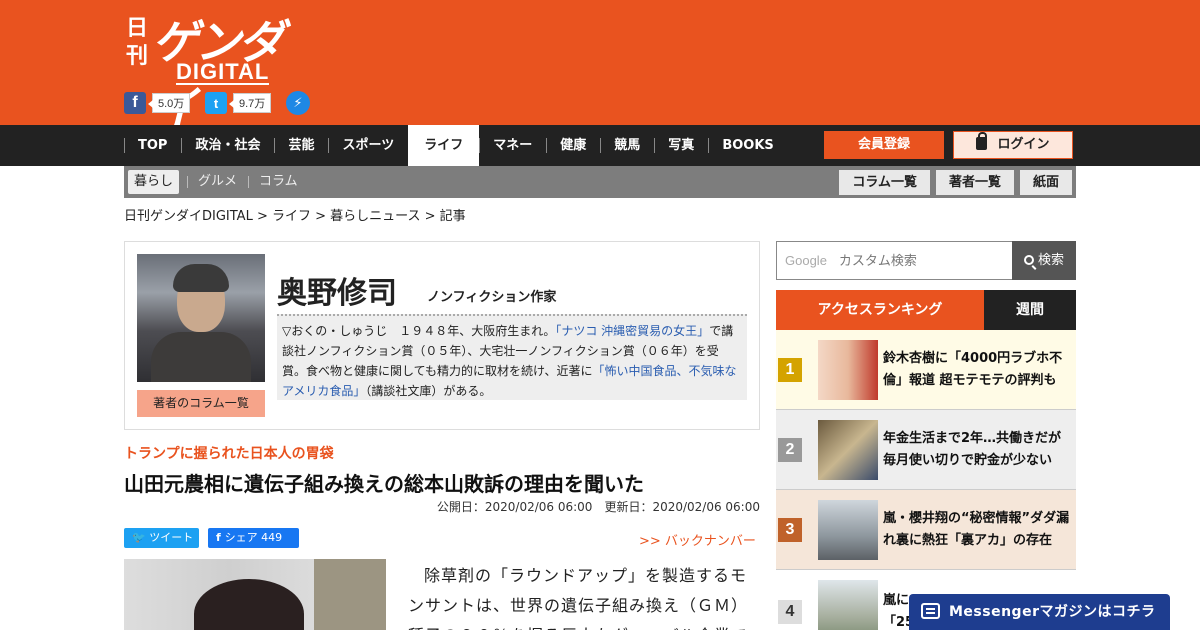 The image size is (1200, 630). Describe the element at coordinates (384, 484) in the screenshot. I see `article-title: 山田元農相に遺伝子組み換えの総本山敗訴の理由を聞いた` at that location.